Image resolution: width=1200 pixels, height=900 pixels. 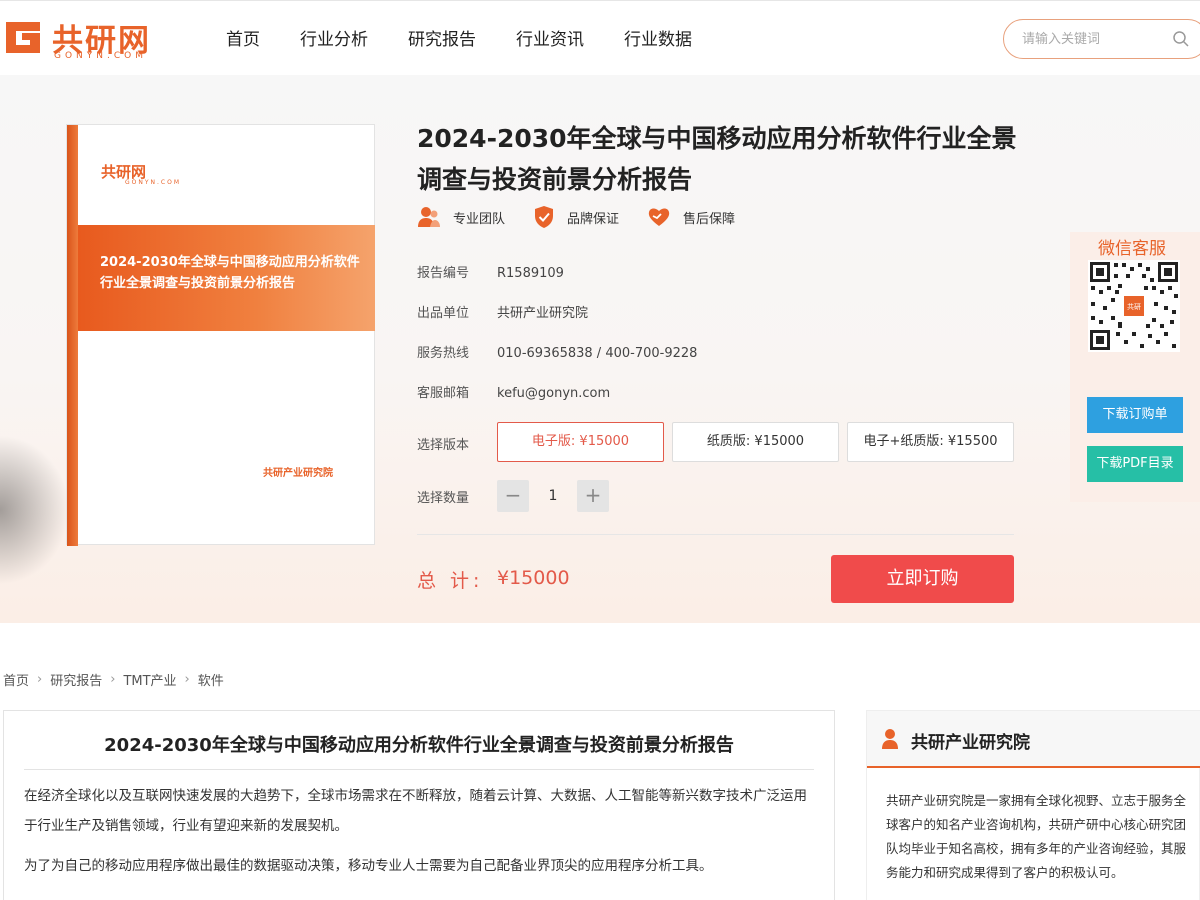 I want to click on heart-hand-icon, so click(x=659, y=217).